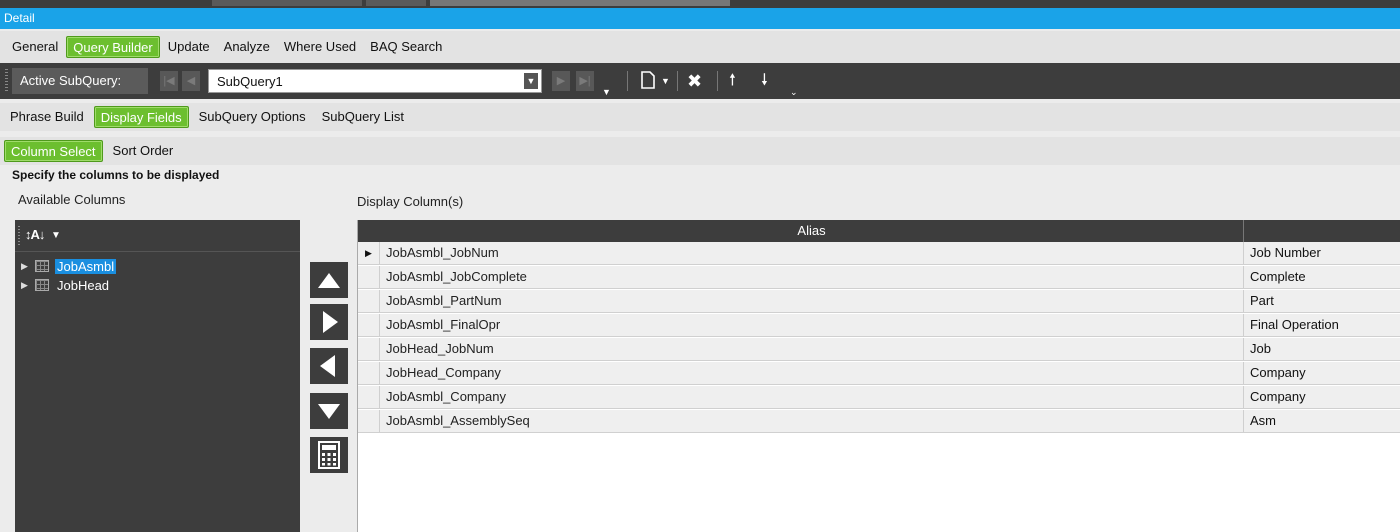 The height and width of the screenshot is (532, 1400). What do you see at coordinates (113, 47) in the screenshot?
I see `tab-query-builder: Query Builder` at bounding box center [113, 47].